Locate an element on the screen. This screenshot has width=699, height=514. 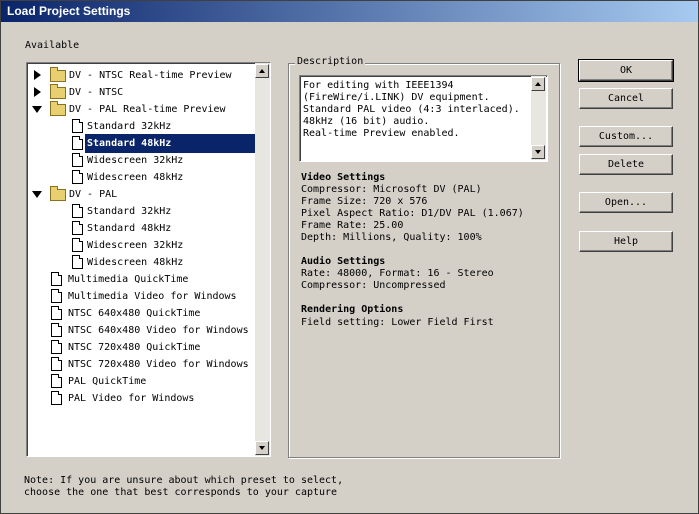
tree-preset: NTSC 720x480 QuickTime is located at coordinates (141, 346).